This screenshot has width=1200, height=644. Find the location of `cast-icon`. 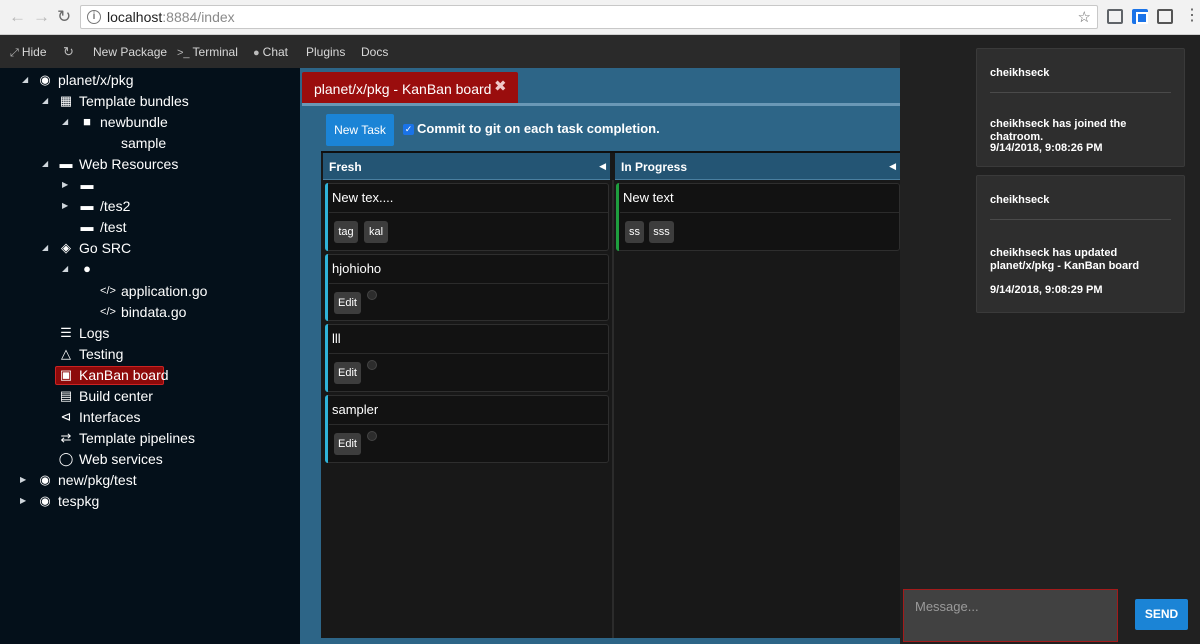

cast-icon is located at coordinates (1115, 16).